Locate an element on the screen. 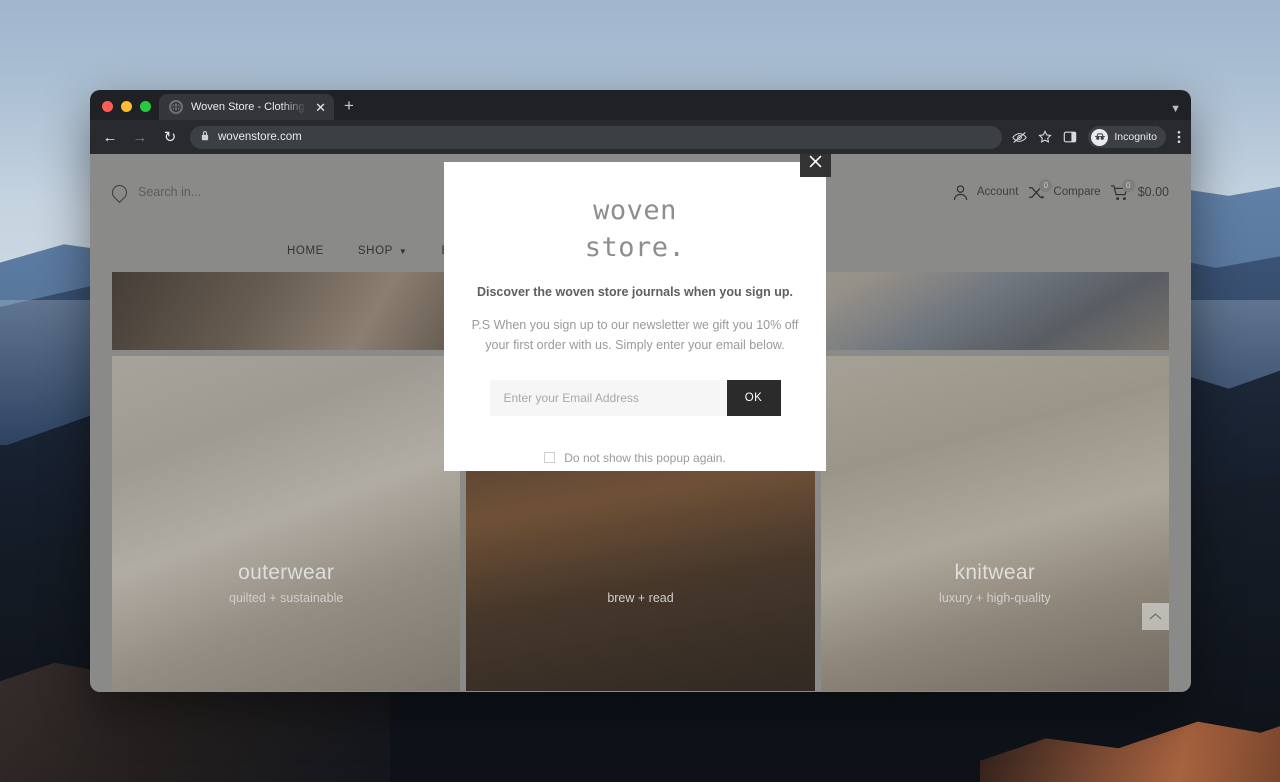 The image size is (1280, 782). browser-tab-active: Woven Store - Clothing, Acces ✕ is located at coordinates (246, 107).